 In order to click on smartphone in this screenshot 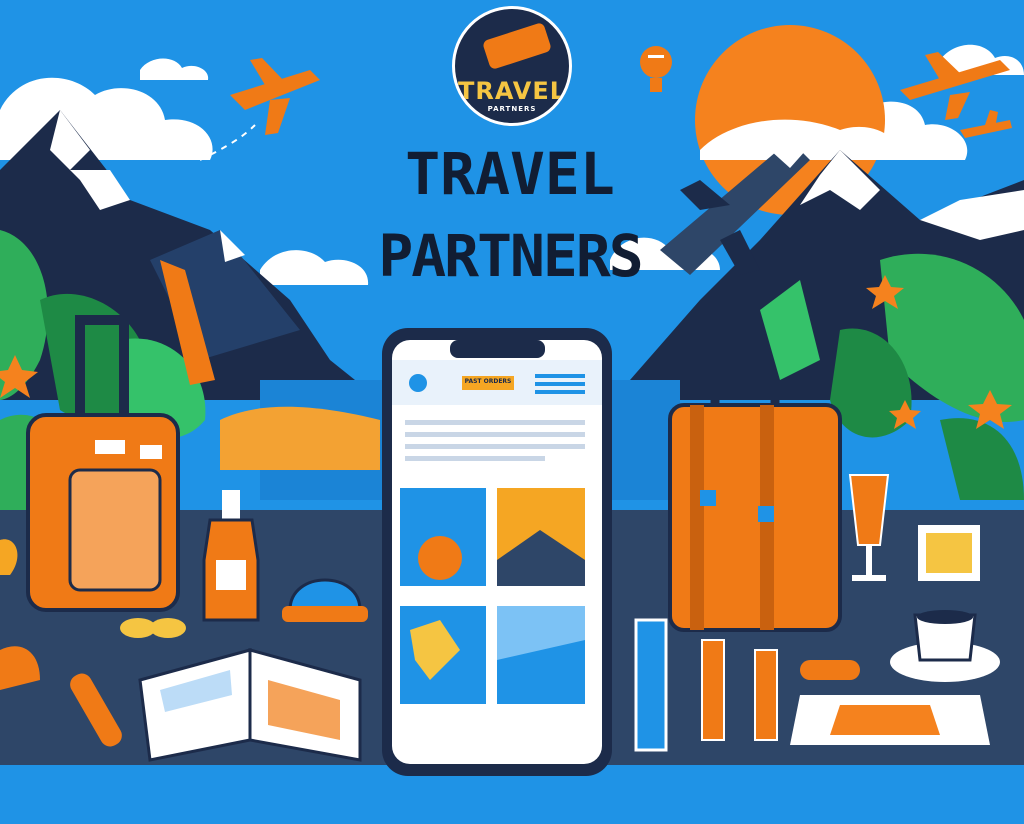, I will do `click(497, 552)`.